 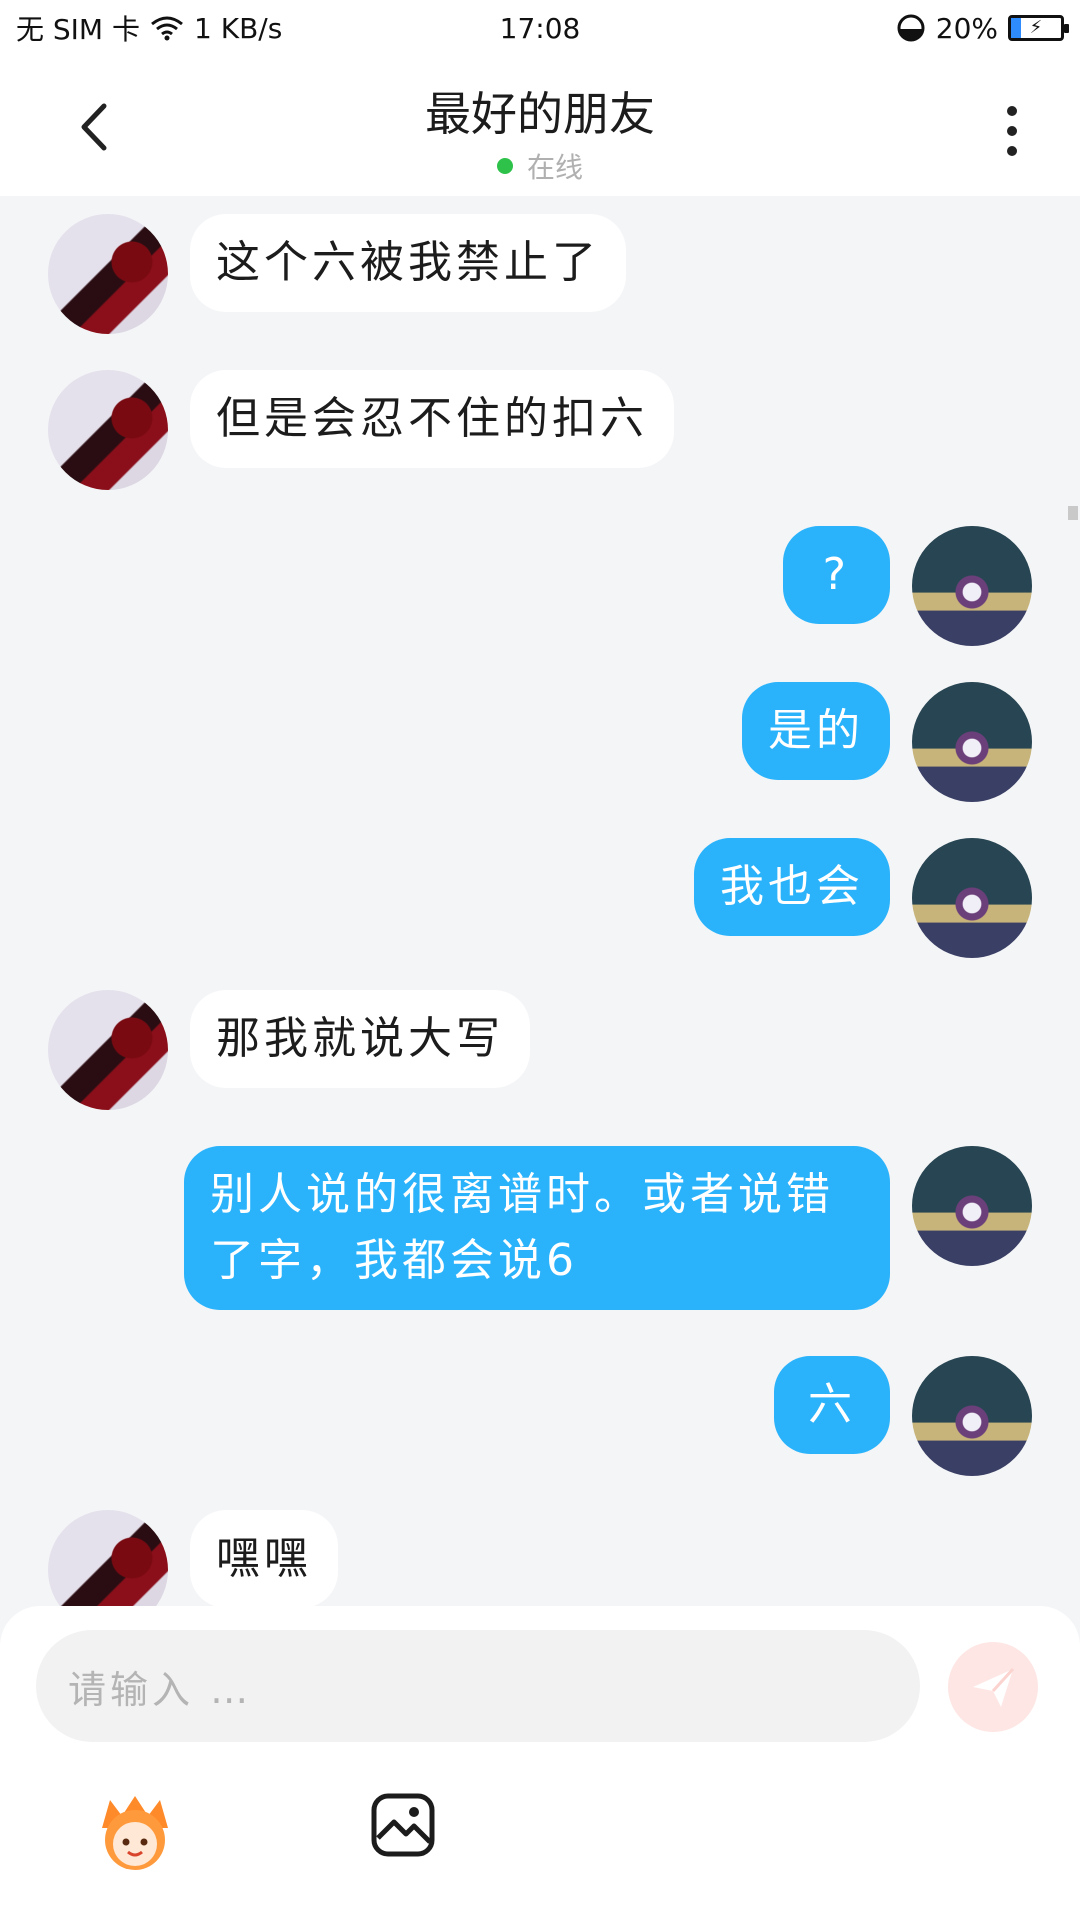 I want to click on emoji-button, so click(x=135, y=1833).